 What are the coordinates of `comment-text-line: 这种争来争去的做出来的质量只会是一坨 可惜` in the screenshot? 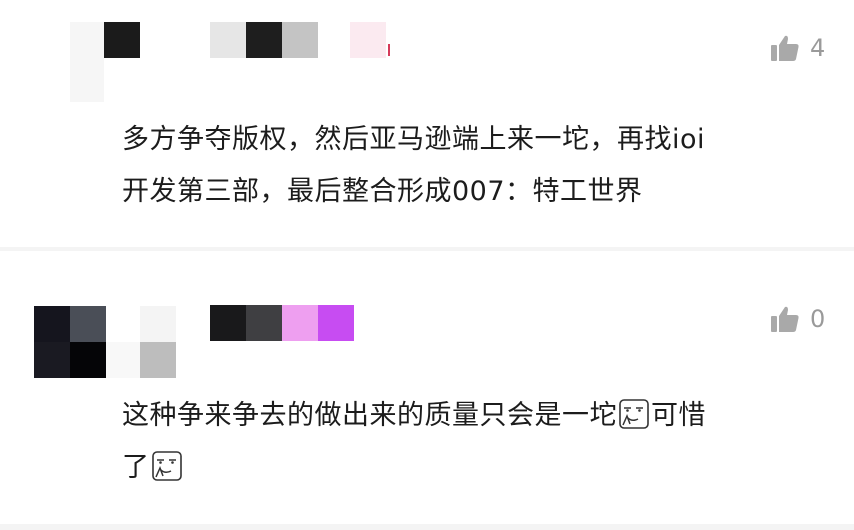 It's located at (472, 416).